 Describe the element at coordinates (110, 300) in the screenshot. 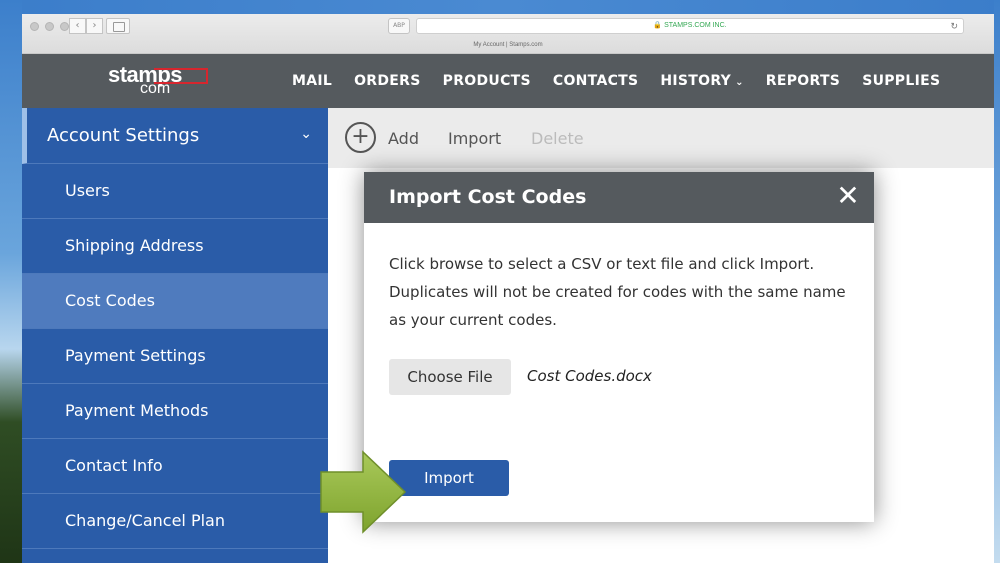

I see `sidebar-item-label: Cost Codes` at that location.